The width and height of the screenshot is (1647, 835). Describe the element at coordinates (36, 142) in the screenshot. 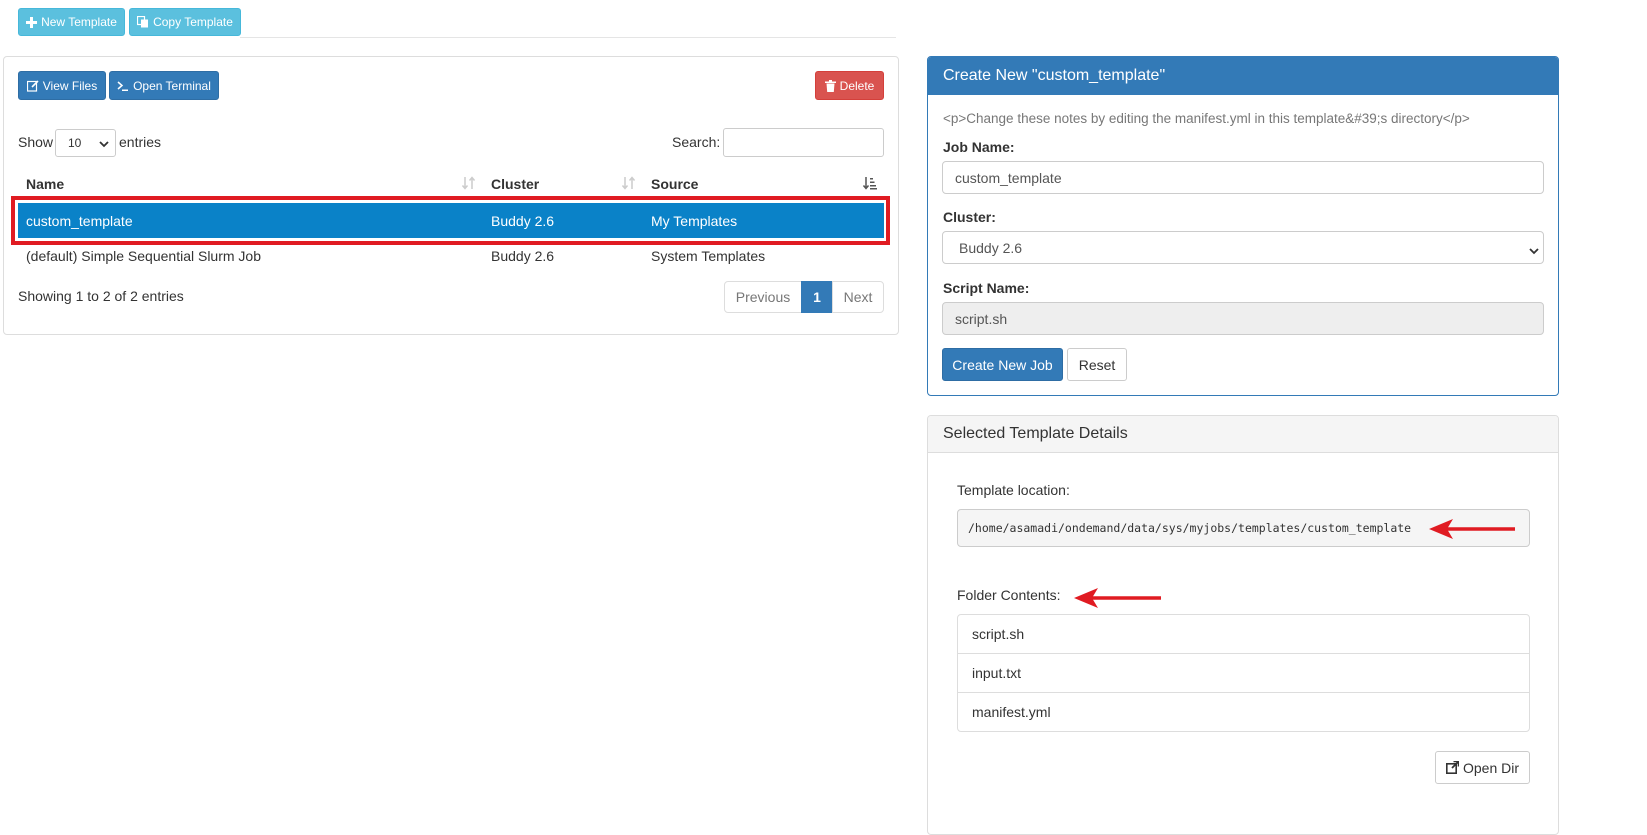

I see `show-label: Show` at that location.